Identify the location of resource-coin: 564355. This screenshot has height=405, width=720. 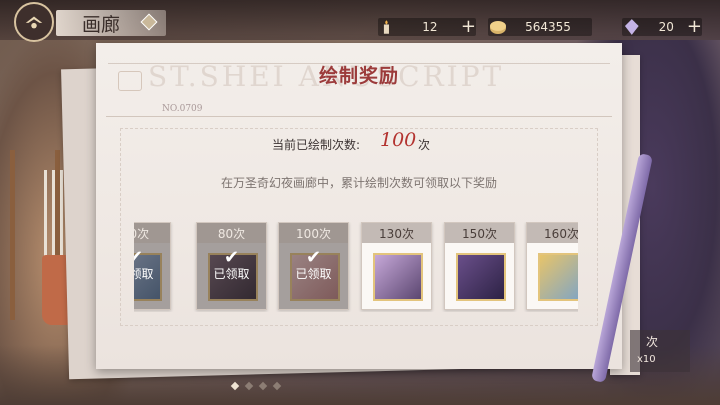
(540, 27).